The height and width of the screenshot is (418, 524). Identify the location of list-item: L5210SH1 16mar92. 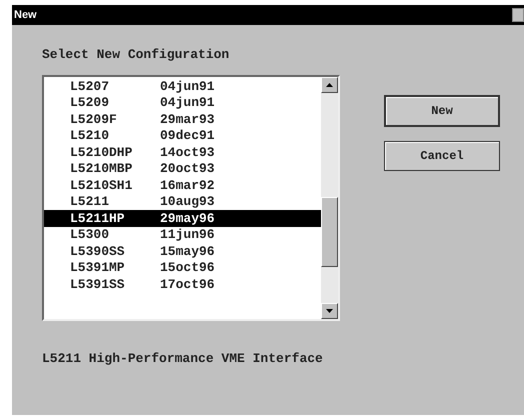
(182, 185).